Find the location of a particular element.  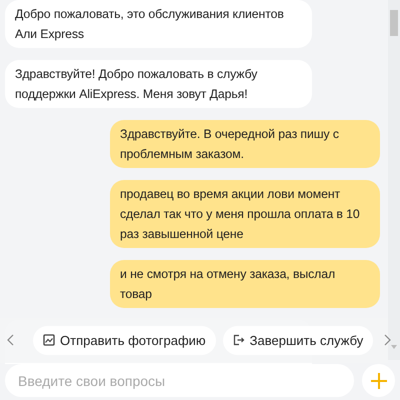

message-input: Введите свои вопросы is located at coordinates (179, 380).